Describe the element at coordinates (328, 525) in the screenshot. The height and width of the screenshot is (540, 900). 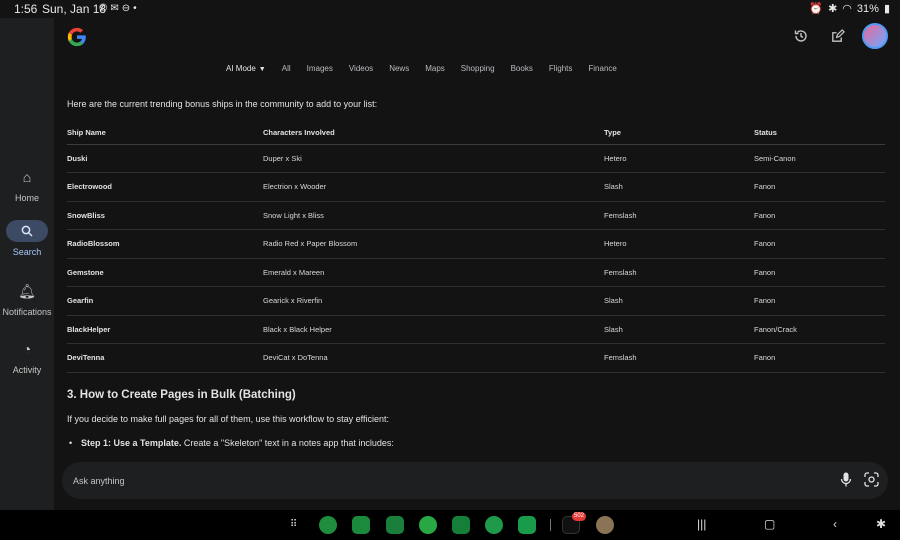
I see `chrome-icon` at that location.